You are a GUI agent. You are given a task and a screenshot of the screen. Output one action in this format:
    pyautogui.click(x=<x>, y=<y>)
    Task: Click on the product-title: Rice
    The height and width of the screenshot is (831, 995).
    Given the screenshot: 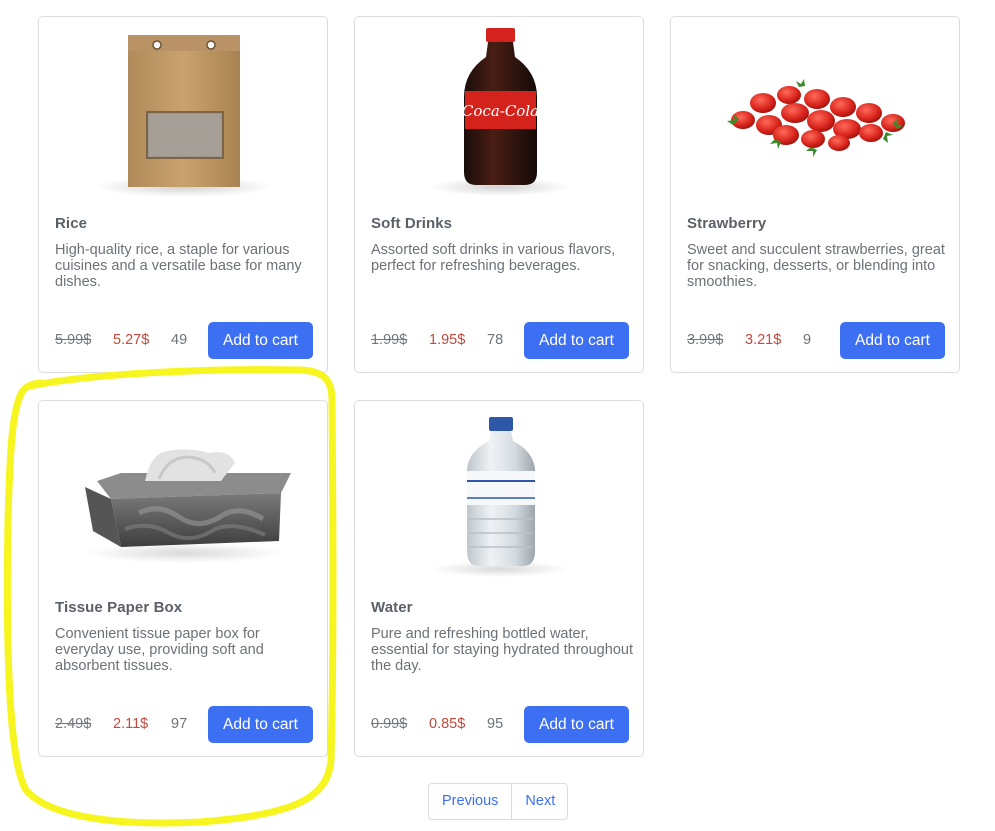 What is the action you would take?
    pyautogui.click(x=71, y=223)
    